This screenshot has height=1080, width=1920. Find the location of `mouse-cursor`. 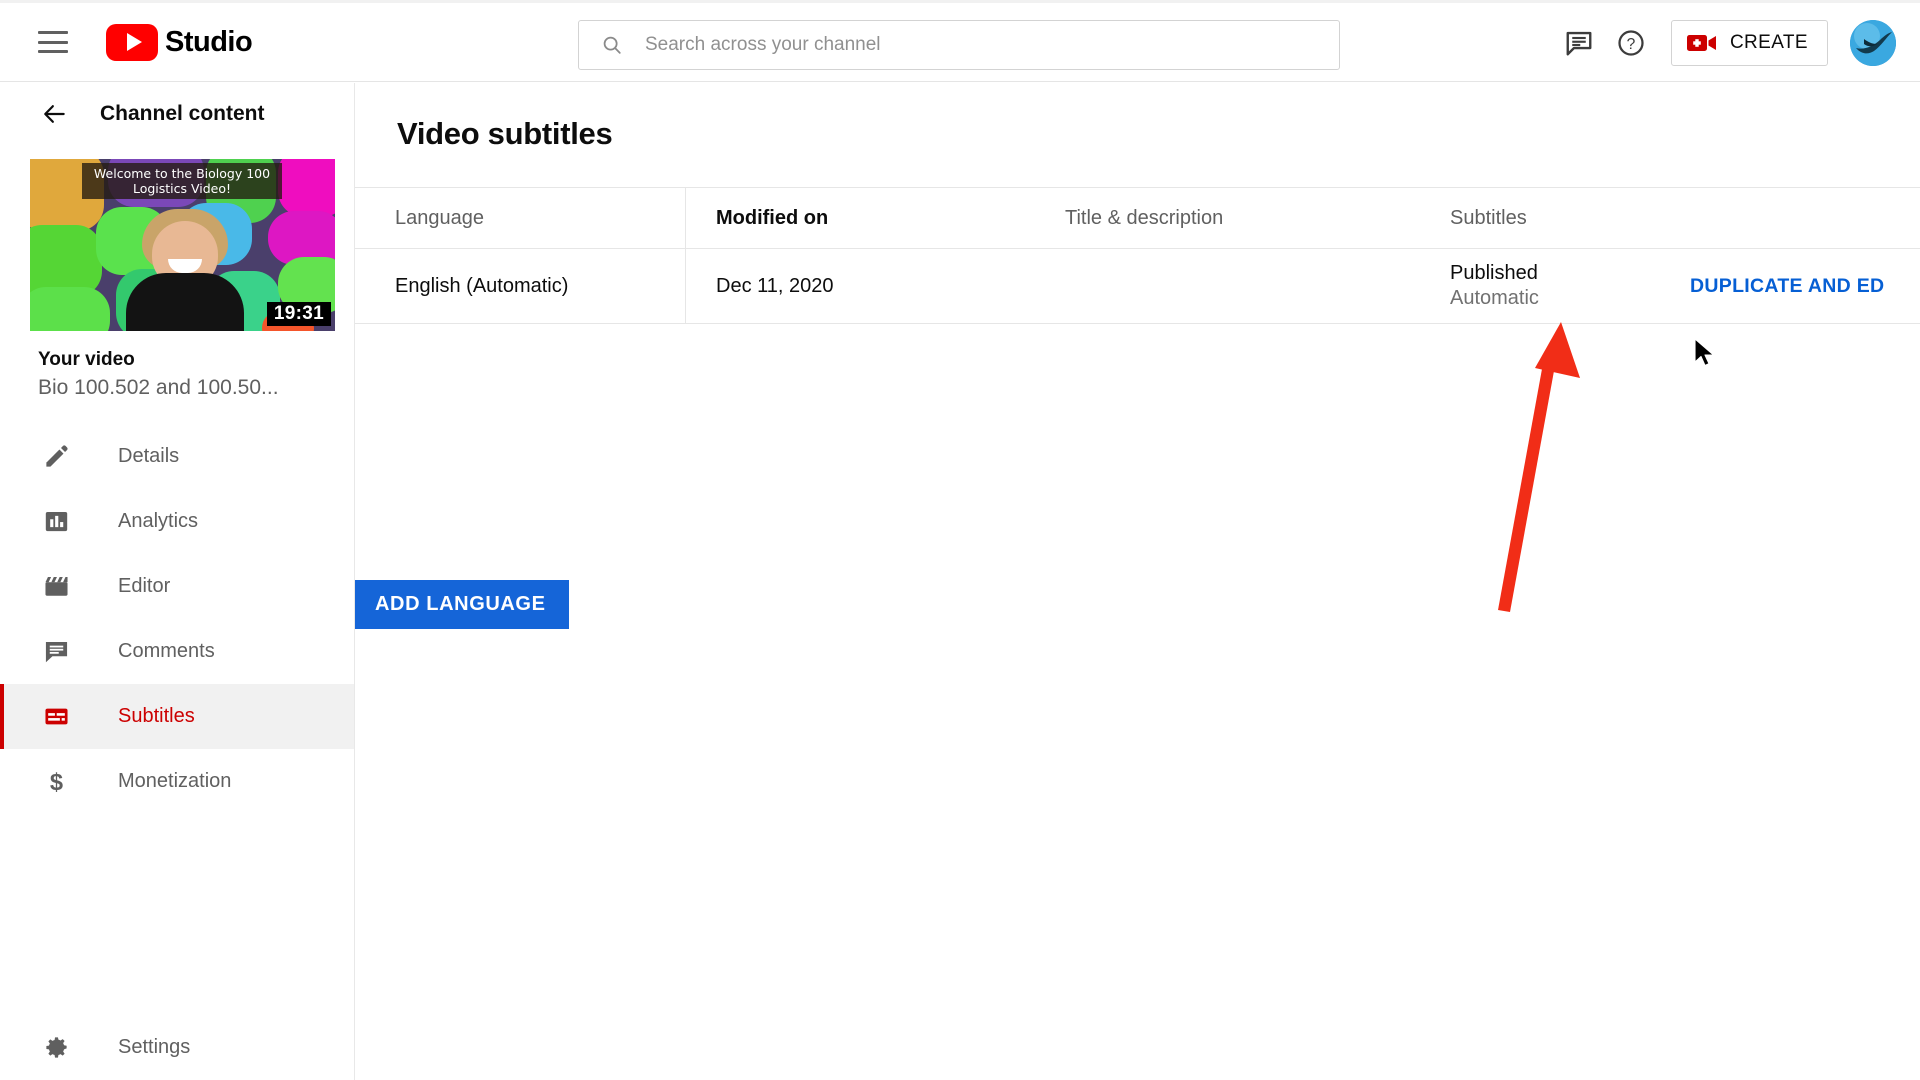

mouse-cursor is located at coordinates (1704, 352).